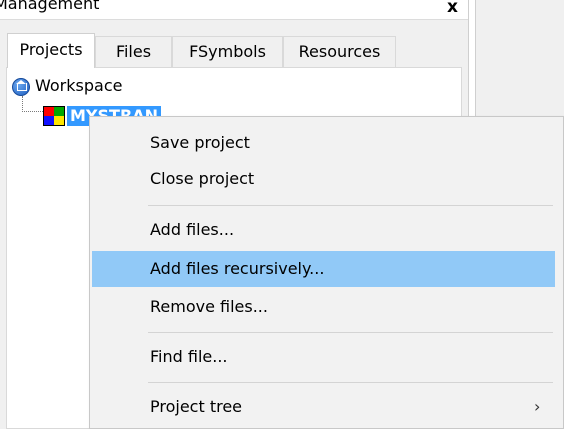 The width and height of the screenshot is (564, 429). Describe the element at coordinates (32, 104) in the screenshot. I see `tree-connector-line` at that location.